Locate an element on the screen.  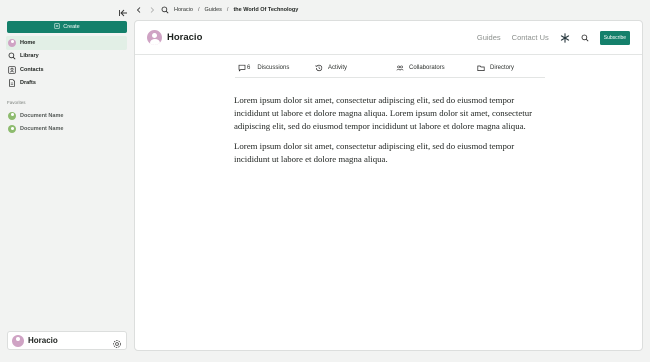
sidebar-item-drafts: Drafts is located at coordinates (66, 84).